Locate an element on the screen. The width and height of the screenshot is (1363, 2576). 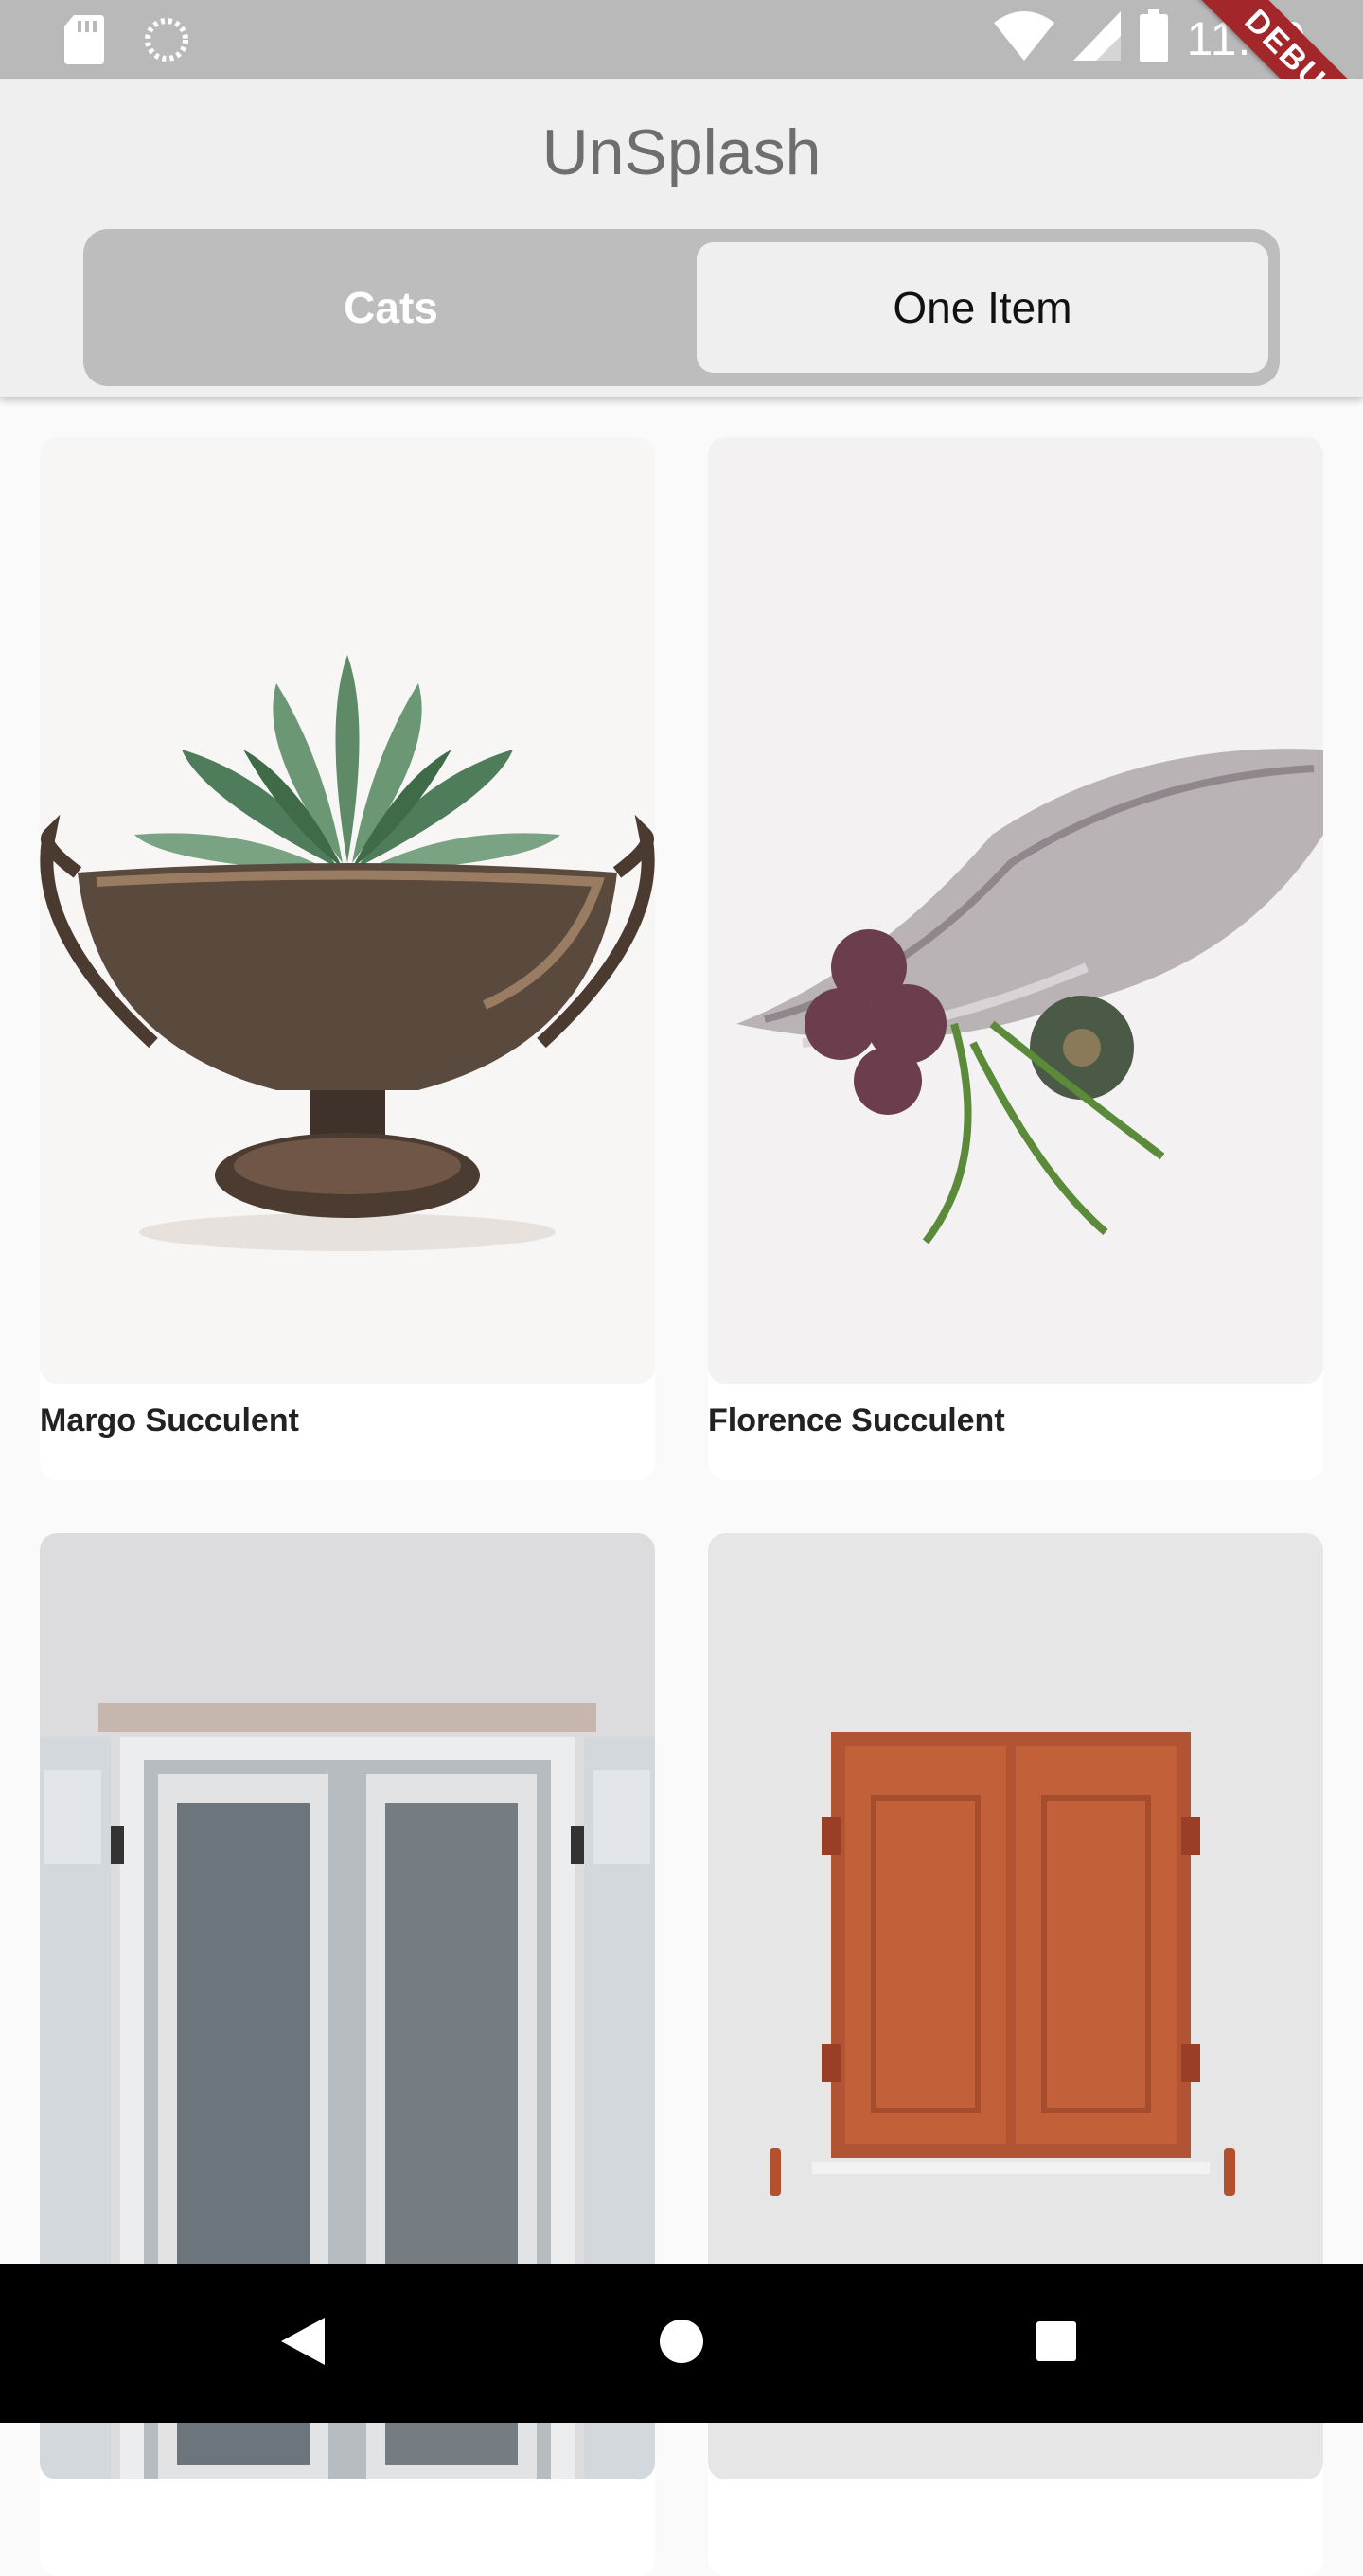
card-caption: Florence Succulent is located at coordinates (856, 1420).